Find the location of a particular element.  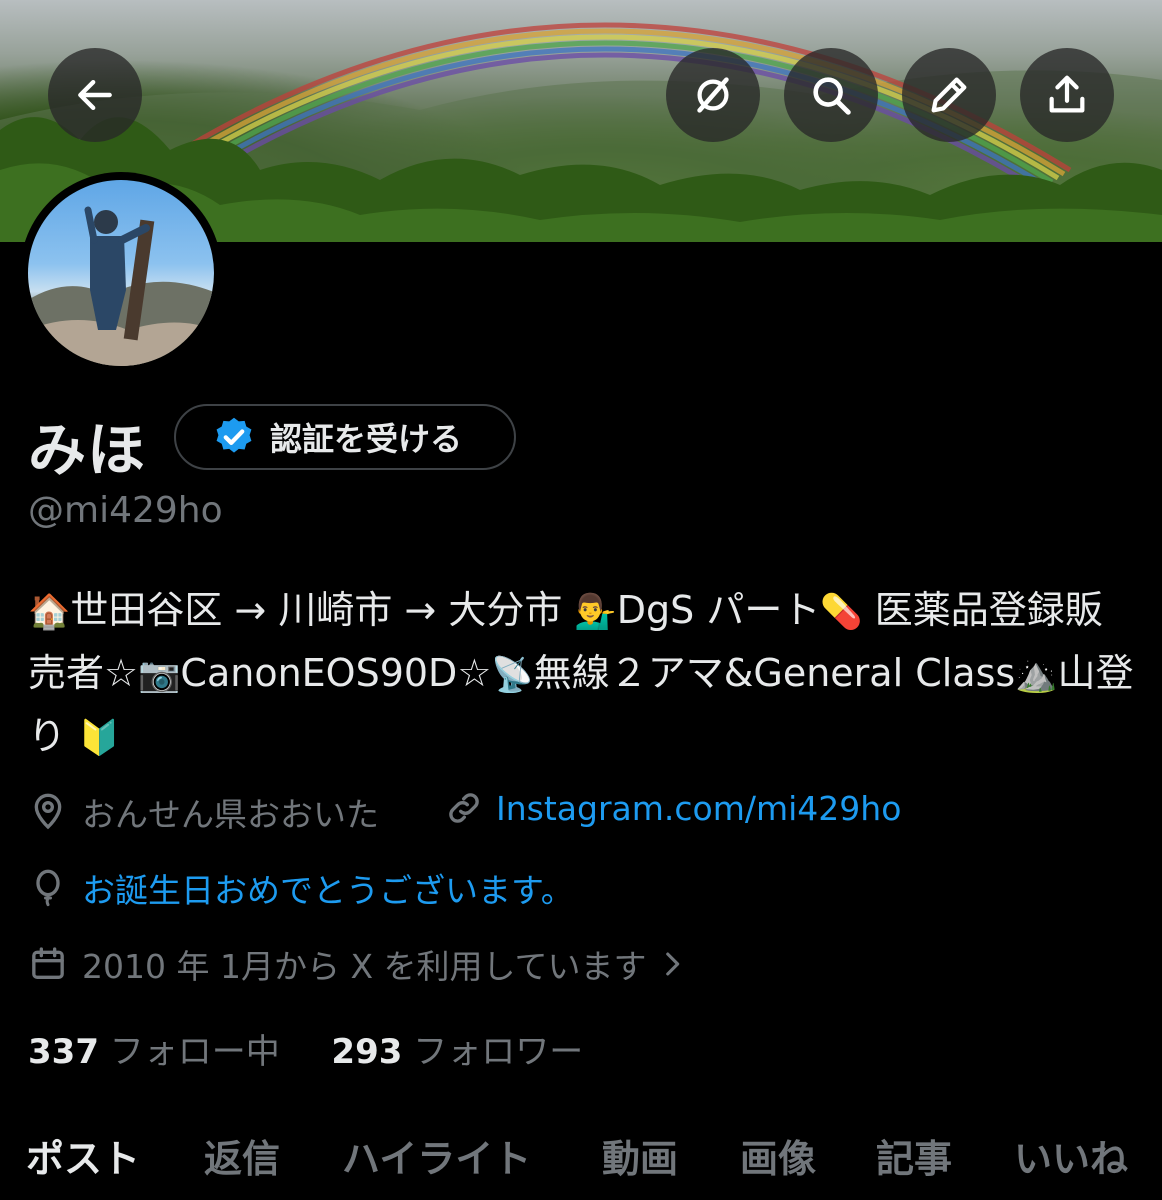

profile-handle: @mi429ho is located at coordinates (125, 510).